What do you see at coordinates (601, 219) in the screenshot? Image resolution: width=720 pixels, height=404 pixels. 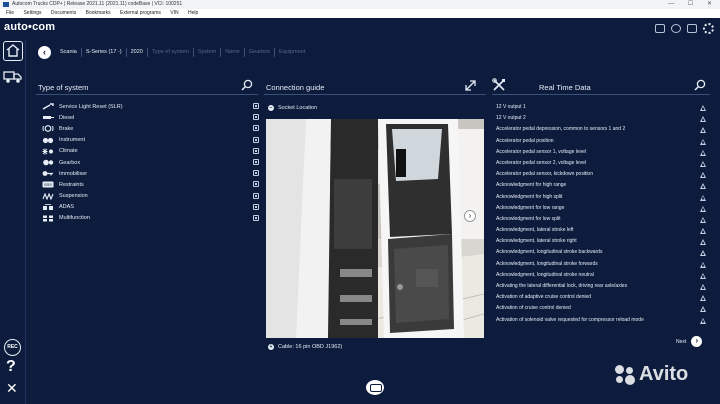 I see `rt-item: Acknowledgment for low split` at bounding box center [601, 219].